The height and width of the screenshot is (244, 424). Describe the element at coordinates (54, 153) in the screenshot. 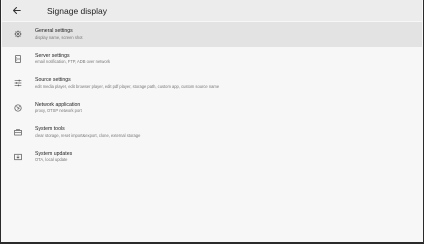

I see `settings-item-title: System updates` at that location.